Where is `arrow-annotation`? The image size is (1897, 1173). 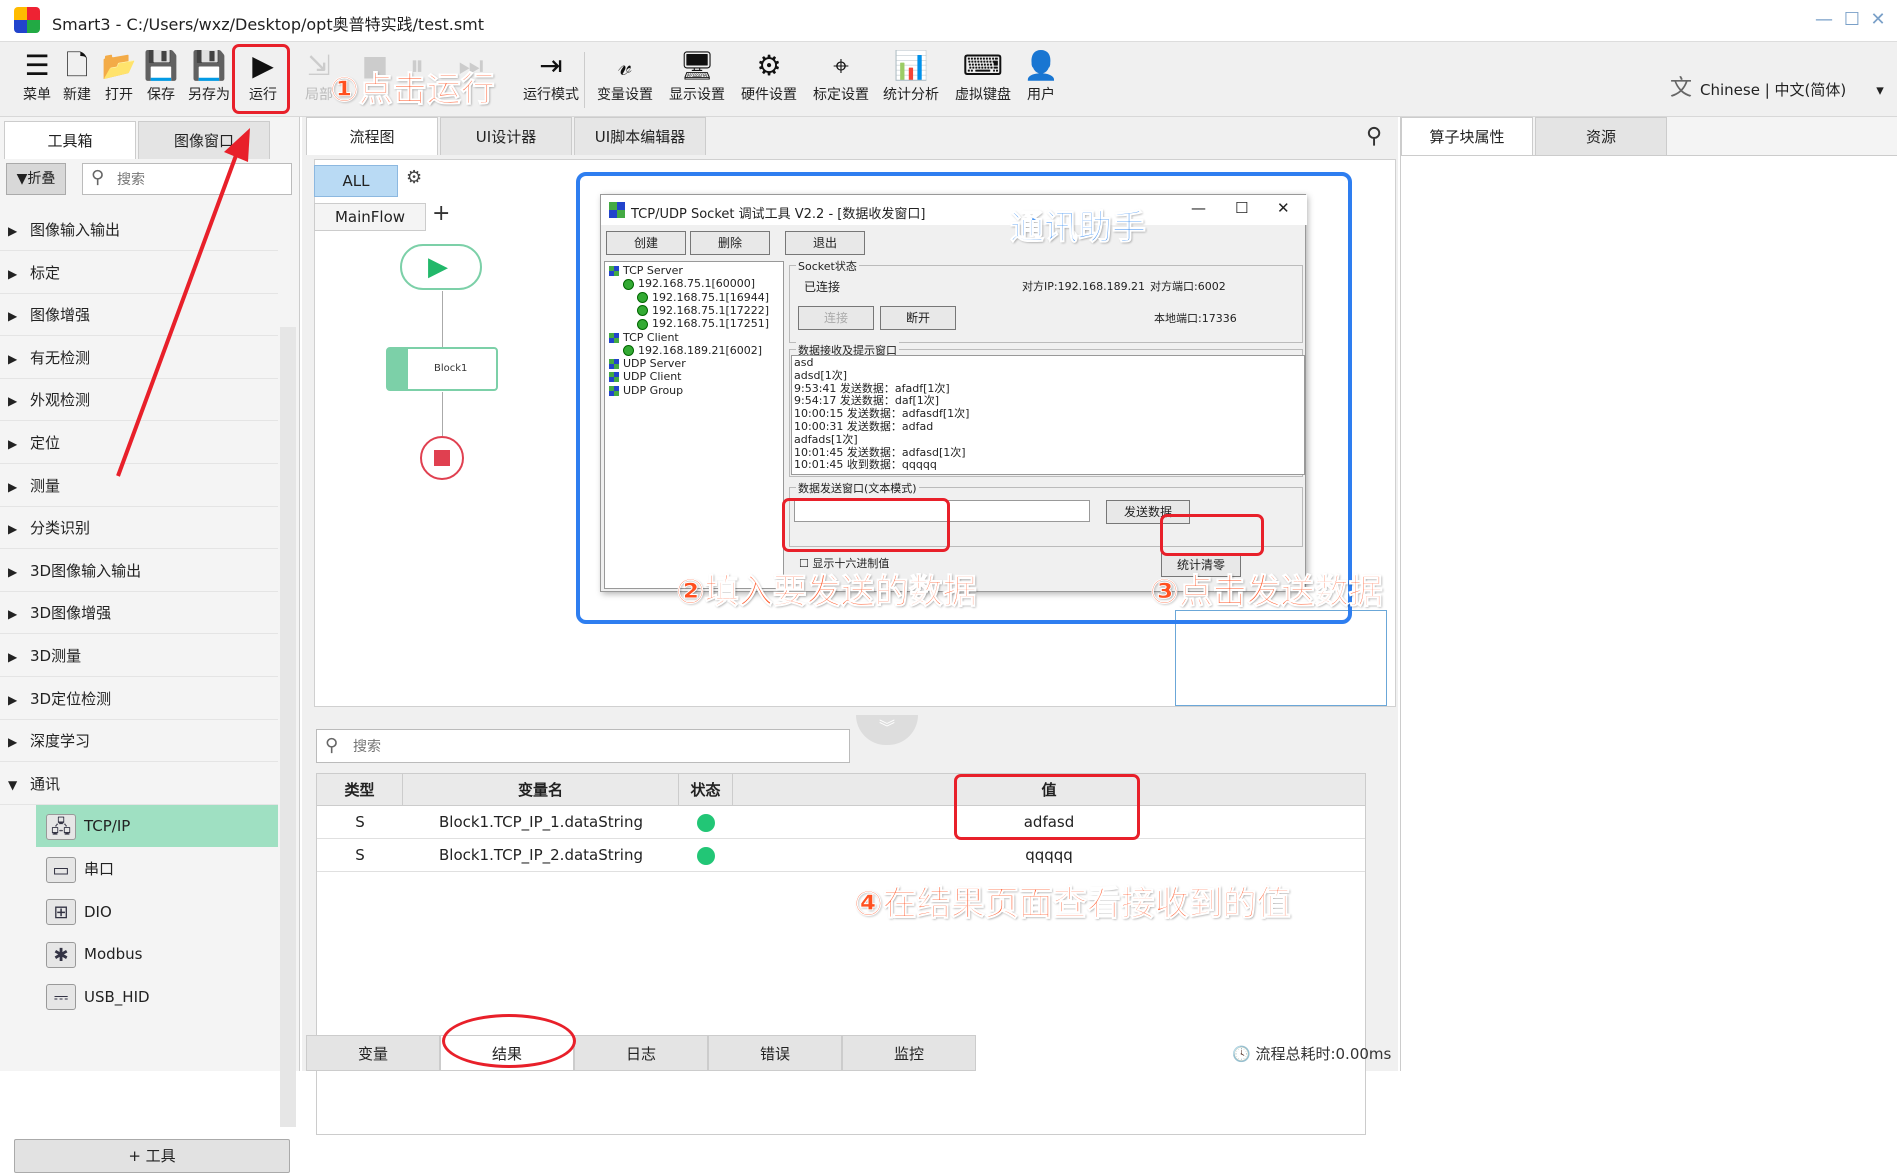 arrow-annotation is located at coordinates (183, 302).